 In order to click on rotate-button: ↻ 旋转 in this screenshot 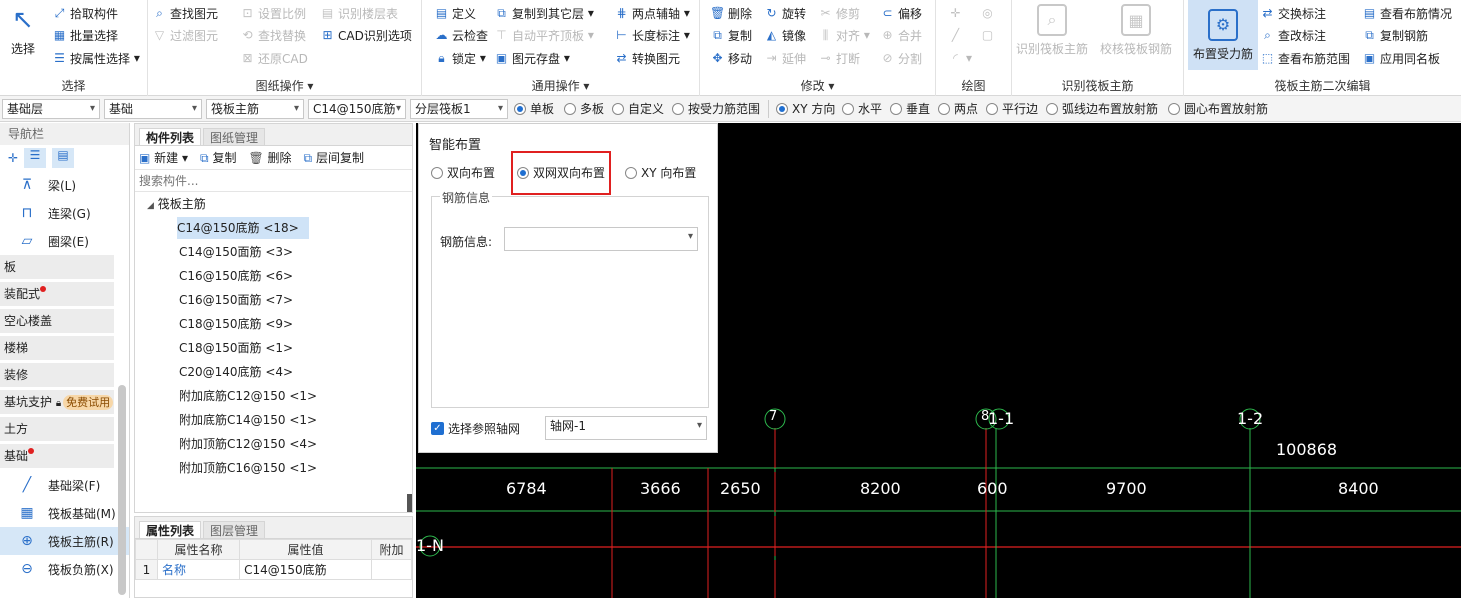, I will do `click(785, 13)`.